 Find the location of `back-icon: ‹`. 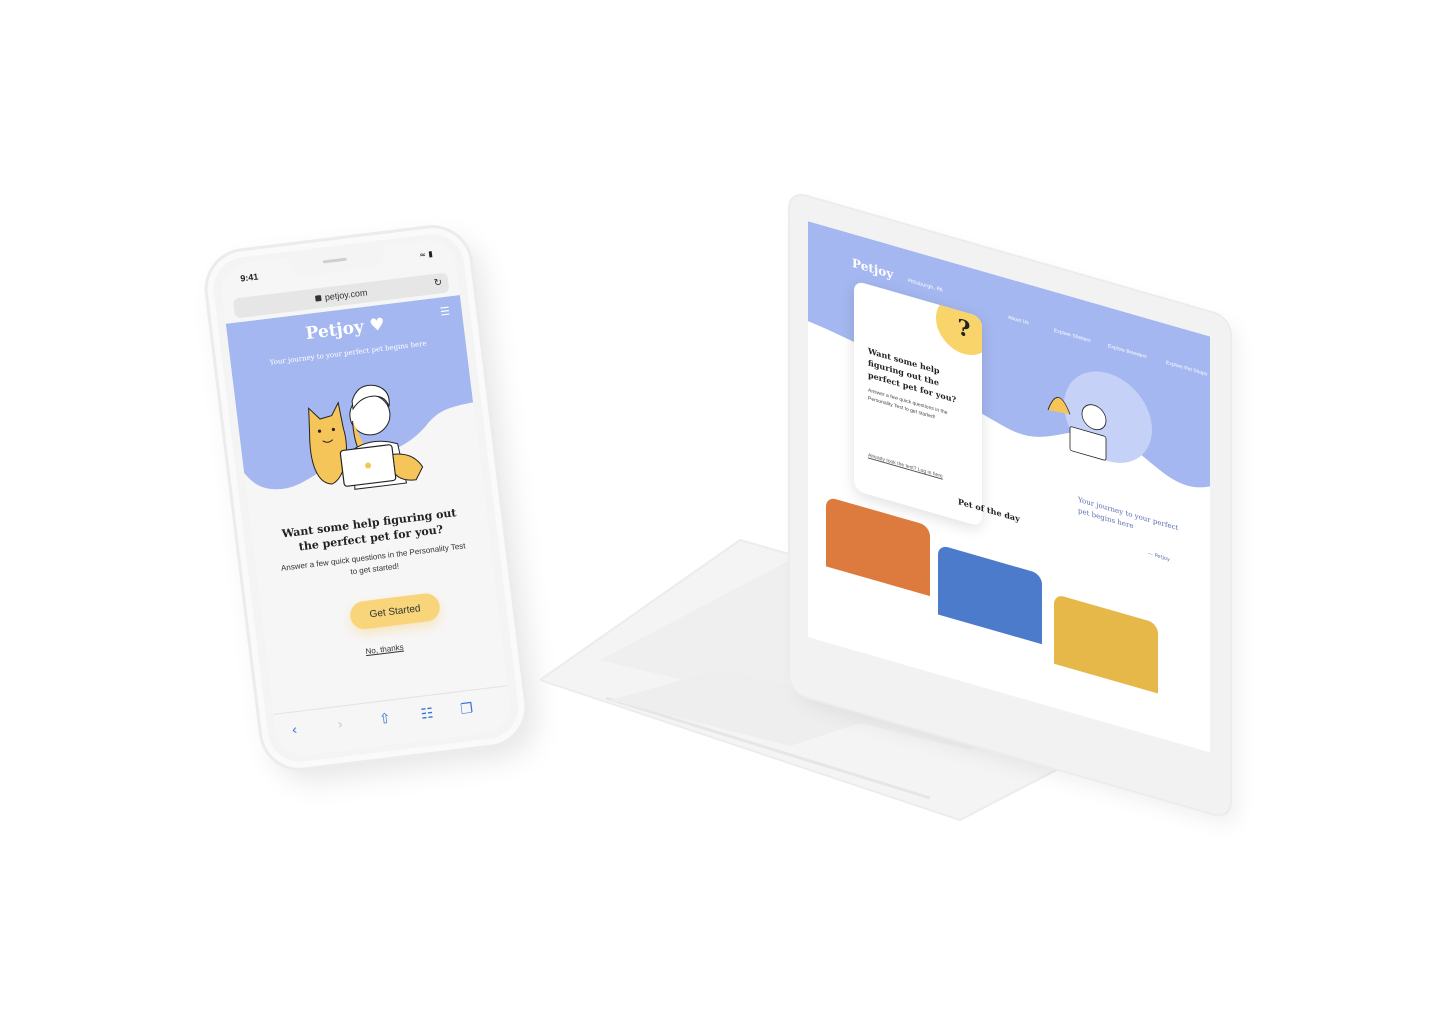

back-icon: ‹ is located at coordinates (295, 730).